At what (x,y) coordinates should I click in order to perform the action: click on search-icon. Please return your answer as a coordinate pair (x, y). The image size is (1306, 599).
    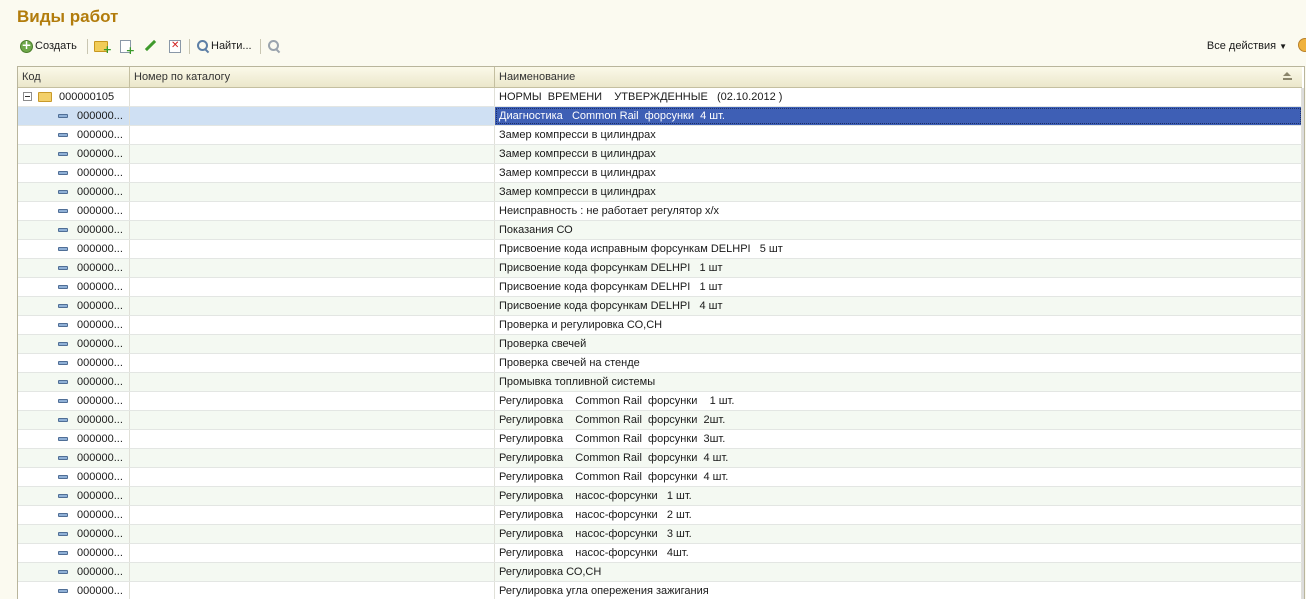
    Looking at the image, I should click on (203, 46).